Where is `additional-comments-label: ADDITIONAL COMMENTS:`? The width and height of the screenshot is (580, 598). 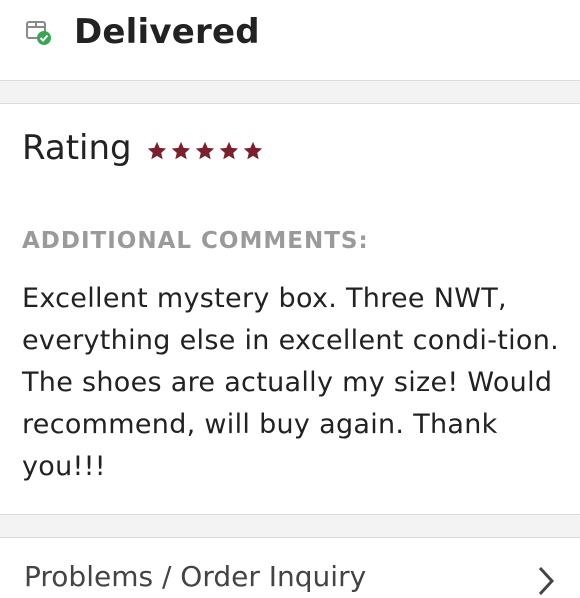 additional-comments-label: ADDITIONAL COMMENTS: is located at coordinates (195, 241).